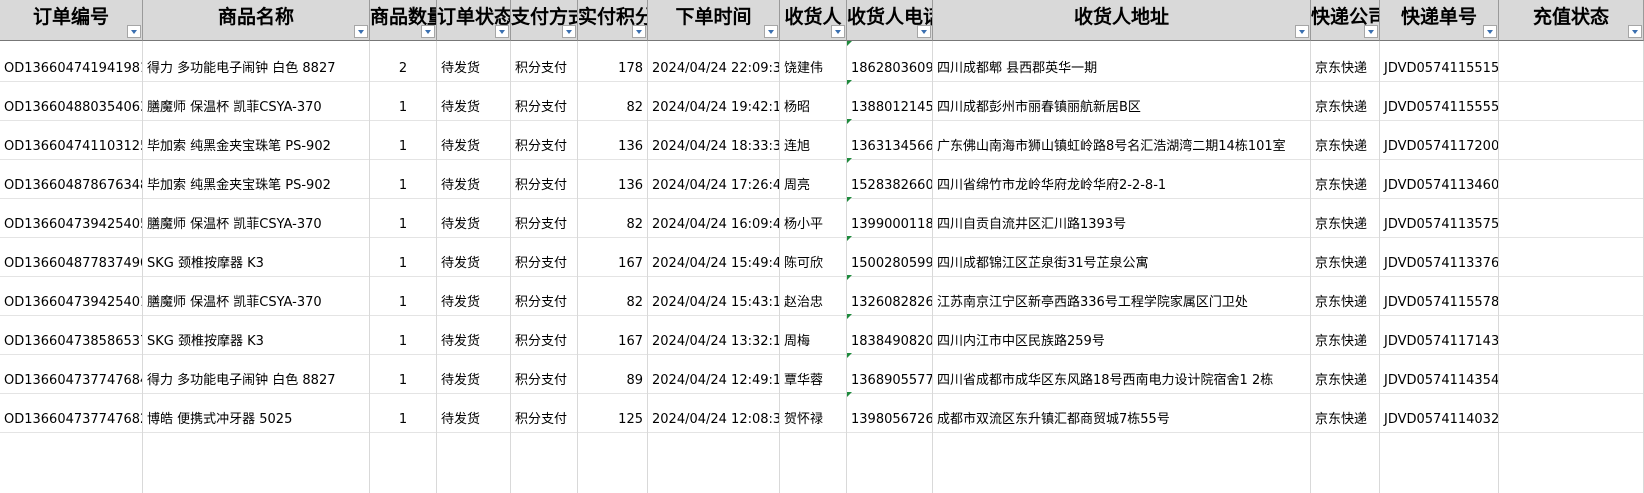  I want to click on column-header-tracking: 快递单号, so click(1439, 20).